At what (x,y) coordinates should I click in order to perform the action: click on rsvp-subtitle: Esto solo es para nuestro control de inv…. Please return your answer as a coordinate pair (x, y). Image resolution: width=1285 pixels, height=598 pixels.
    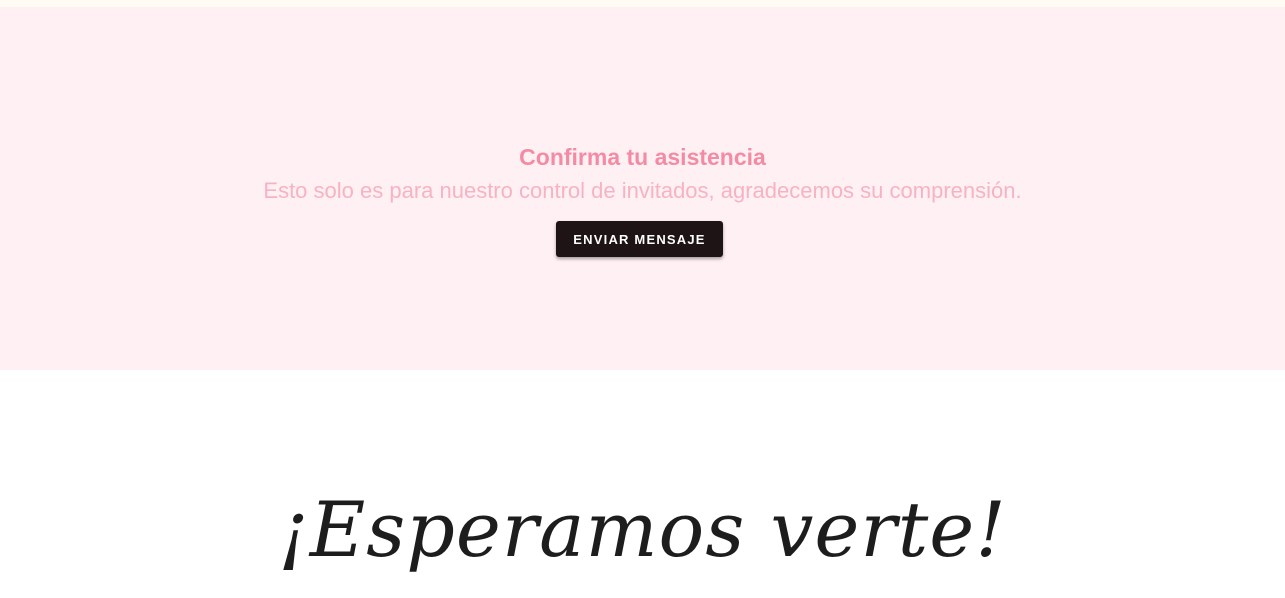
    Looking at the image, I should click on (642, 190).